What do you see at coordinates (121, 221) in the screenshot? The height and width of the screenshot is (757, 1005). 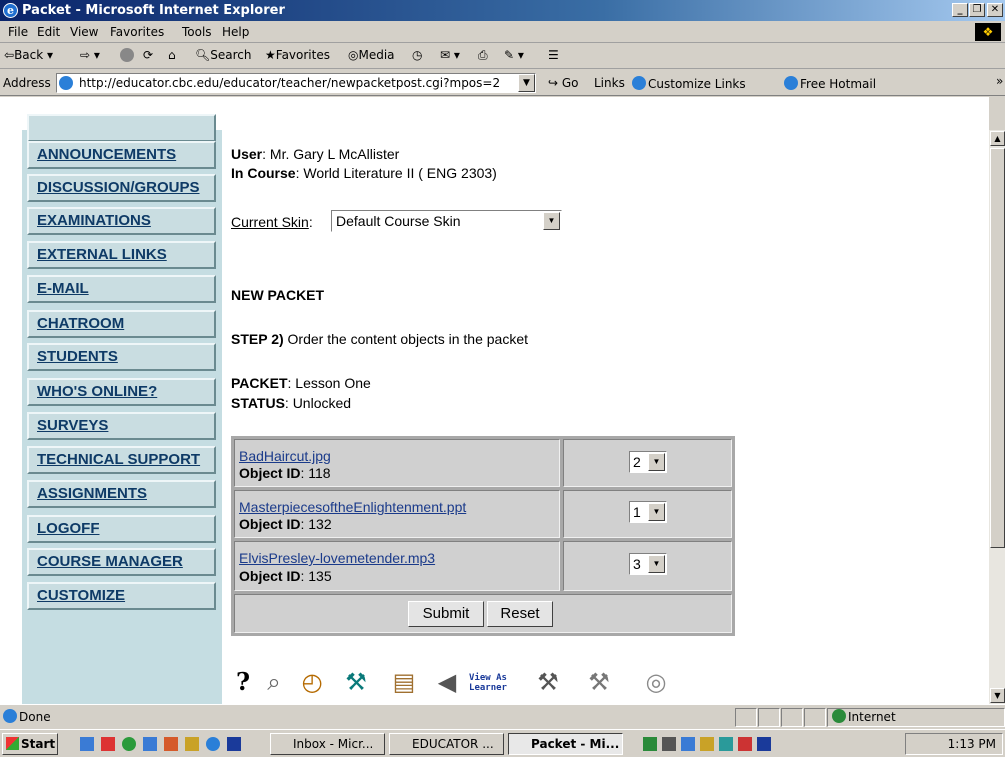 I see `sidebar-item-examinations: EXAMINATIONS` at bounding box center [121, 221].